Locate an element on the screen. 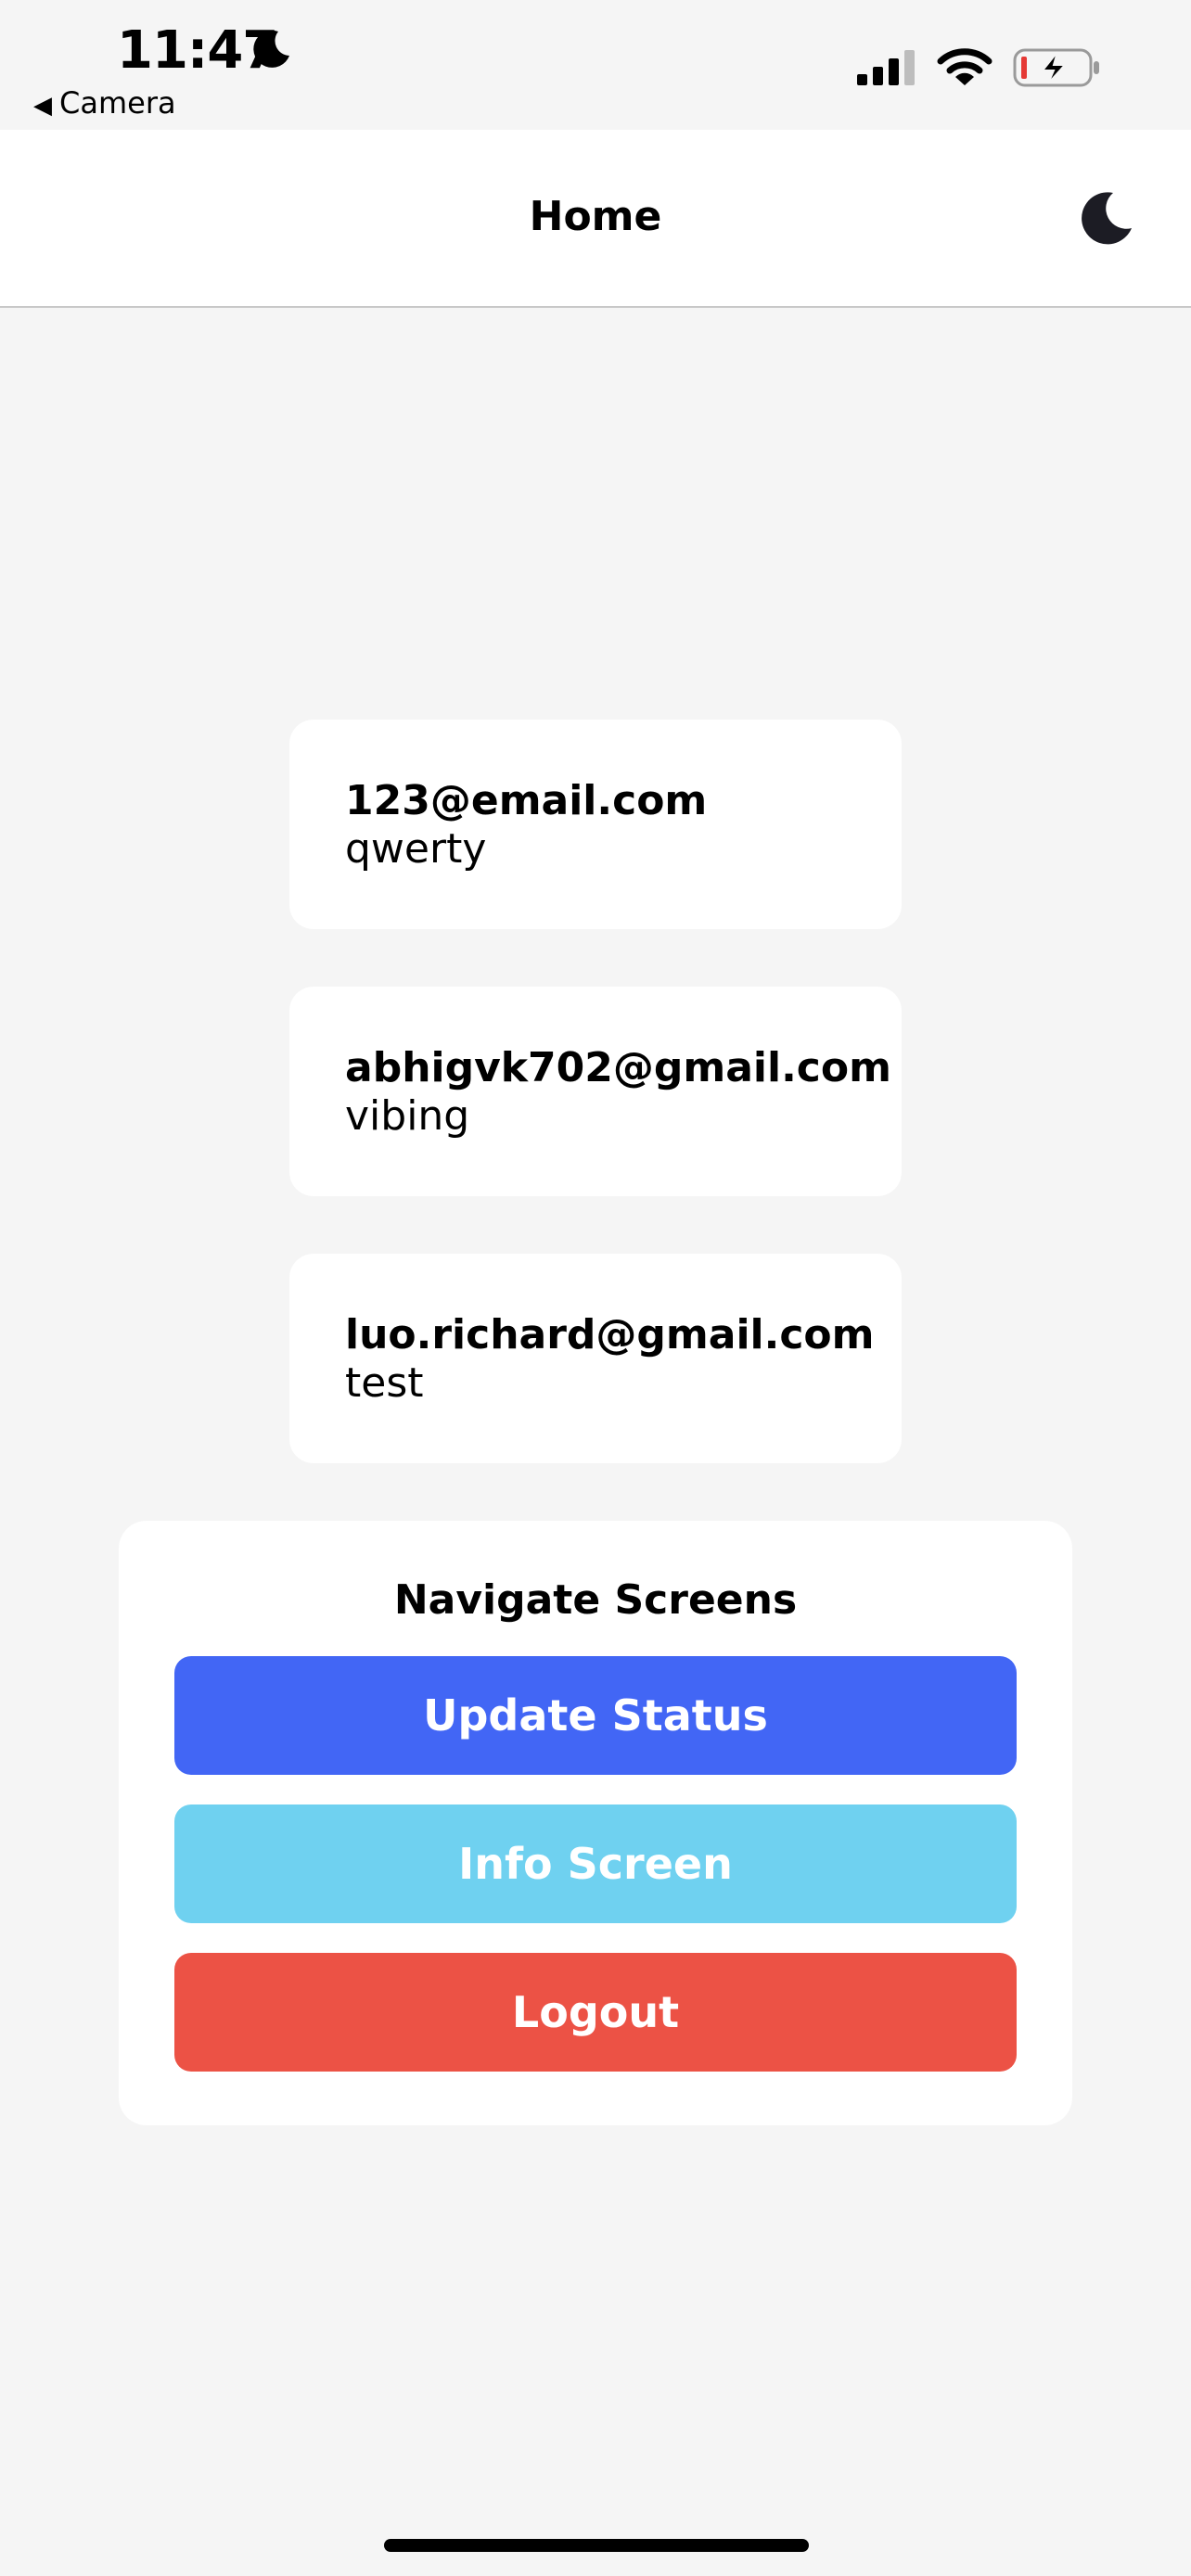 The width and height of the screenshot is (1191, 2576). focus-moon-icon is located at coordinates (271, 49).